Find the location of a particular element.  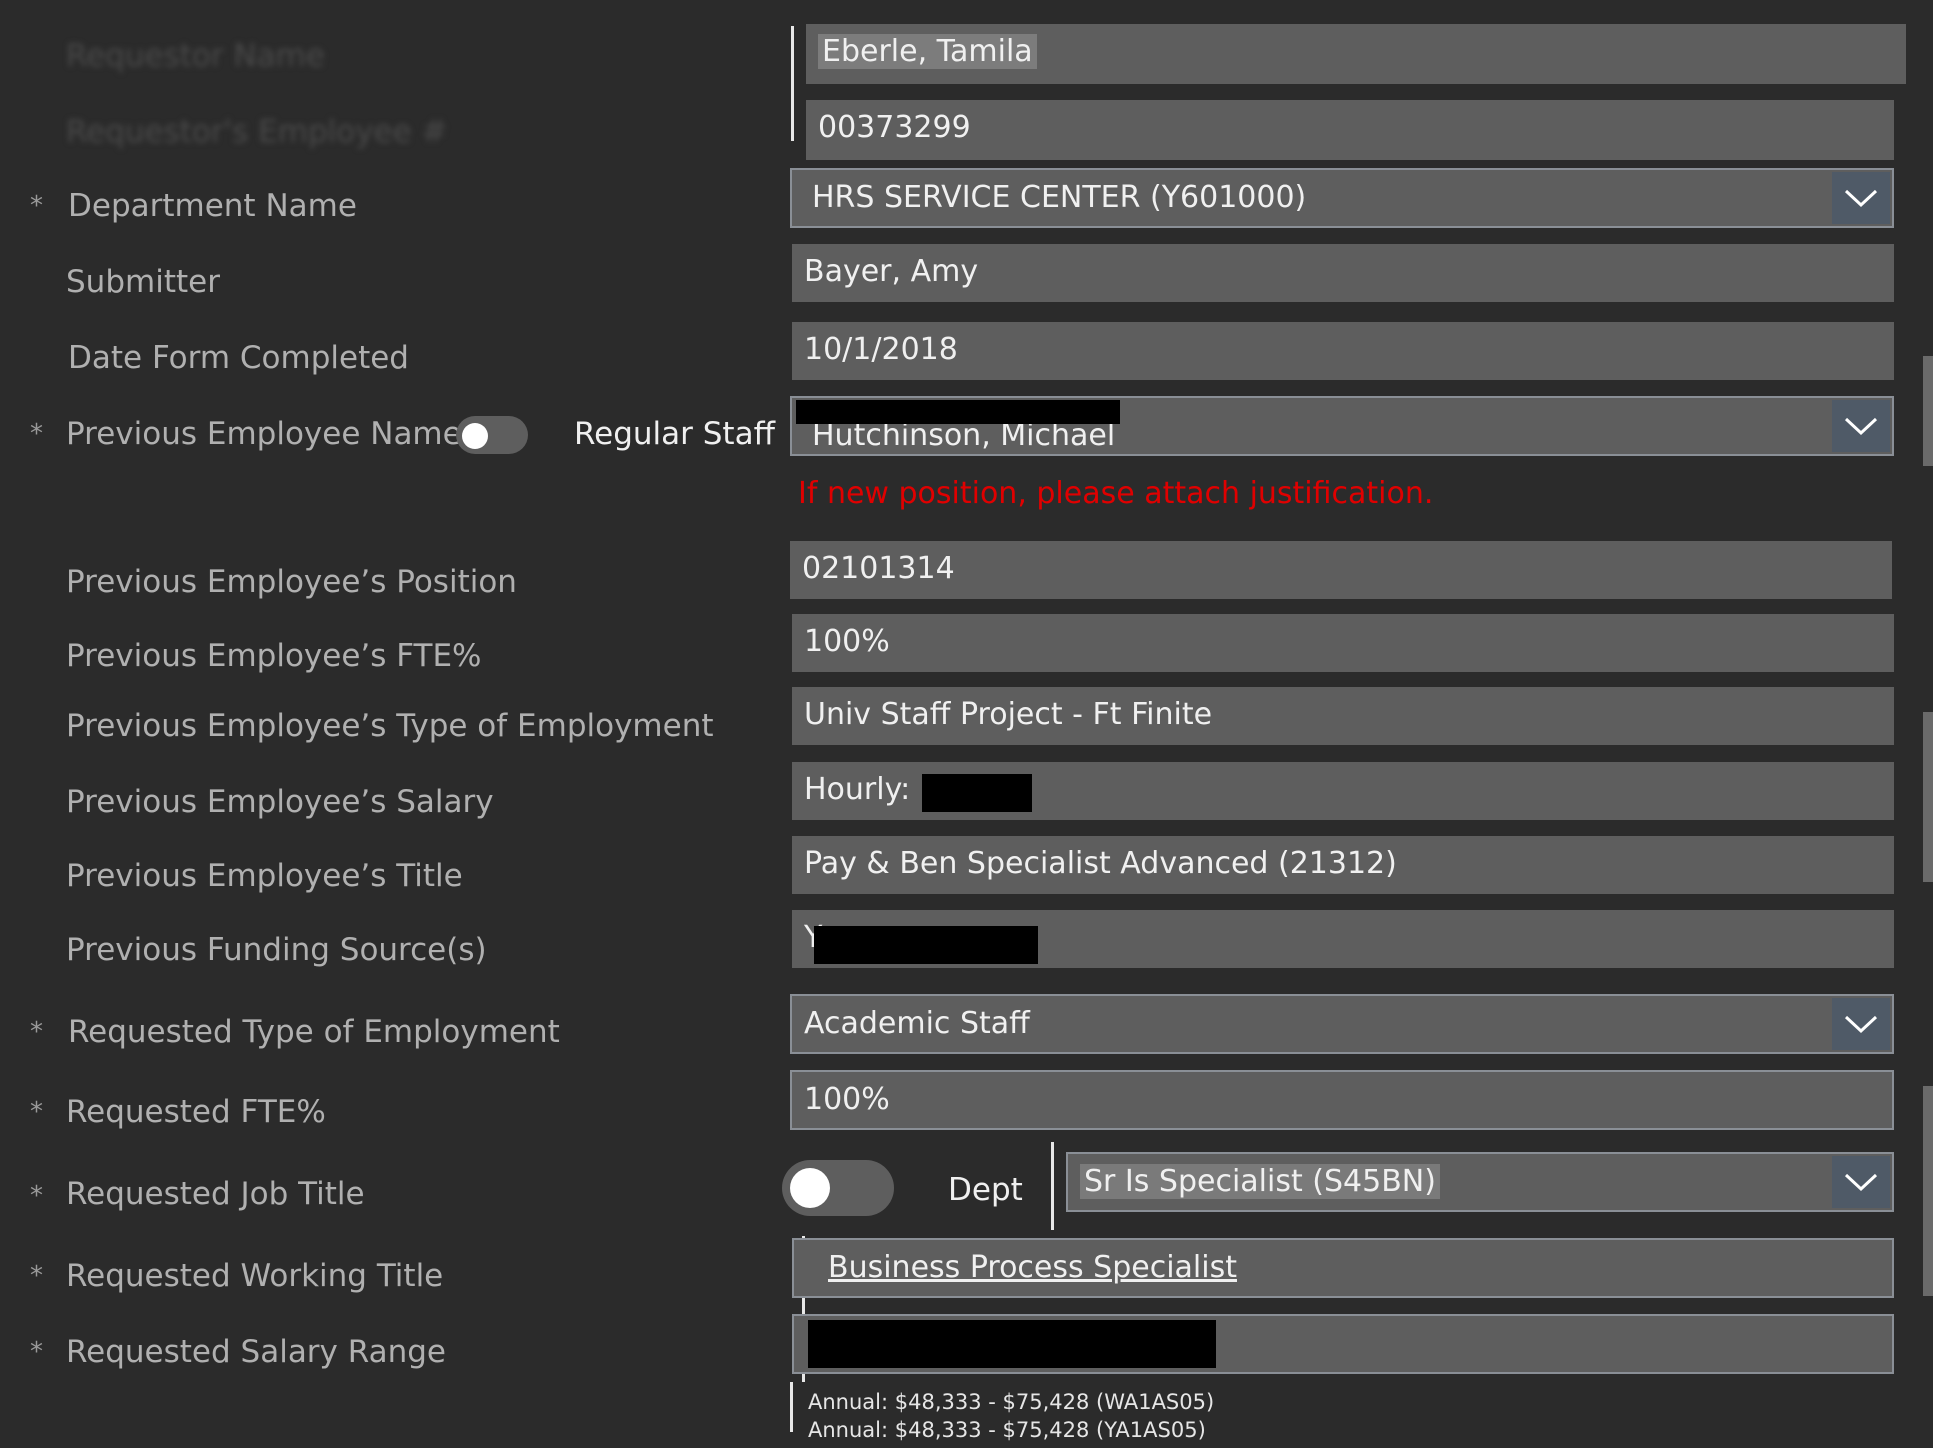

requested-salary-range-field is located at coordinates (1343, 1344).